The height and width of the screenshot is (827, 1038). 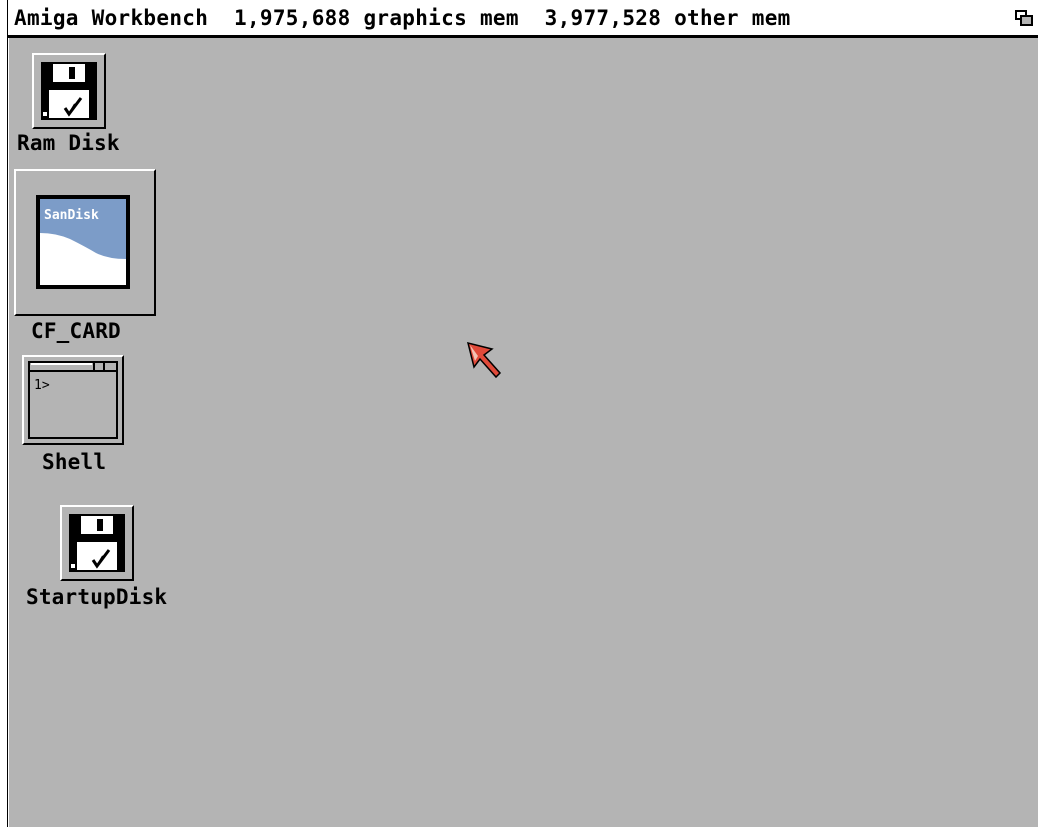 I want to click on shell-window-icon: 1>, so click(x=73, y=400).